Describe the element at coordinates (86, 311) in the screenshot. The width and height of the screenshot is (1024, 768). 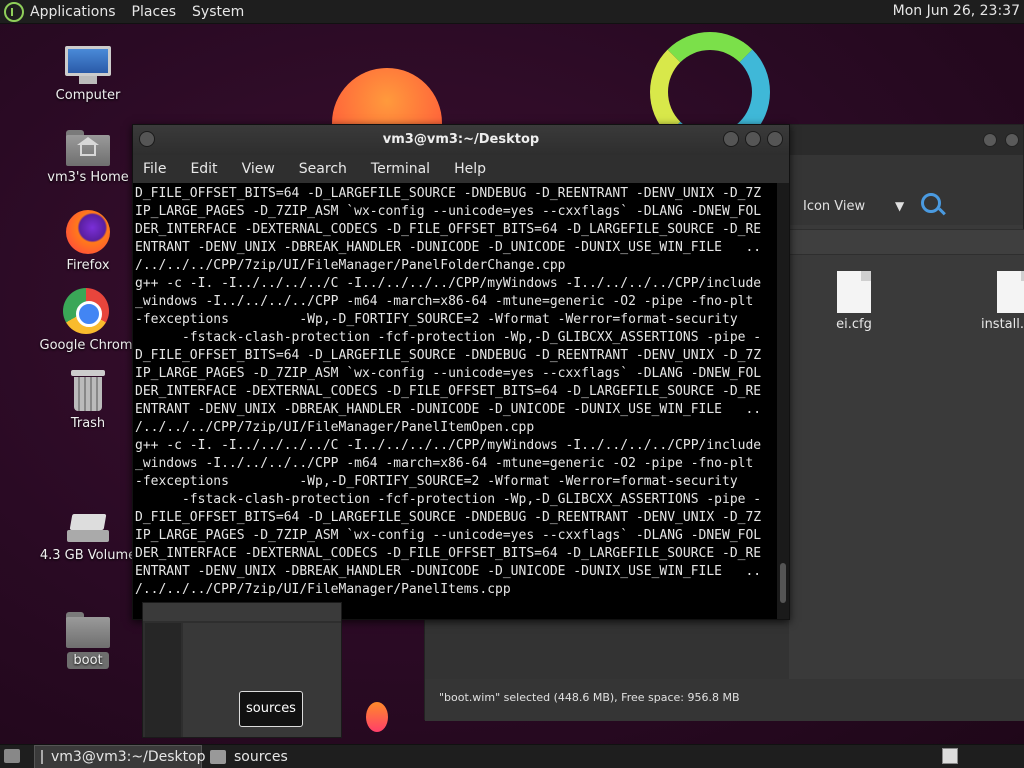
I see `chrome-icon` at that location.